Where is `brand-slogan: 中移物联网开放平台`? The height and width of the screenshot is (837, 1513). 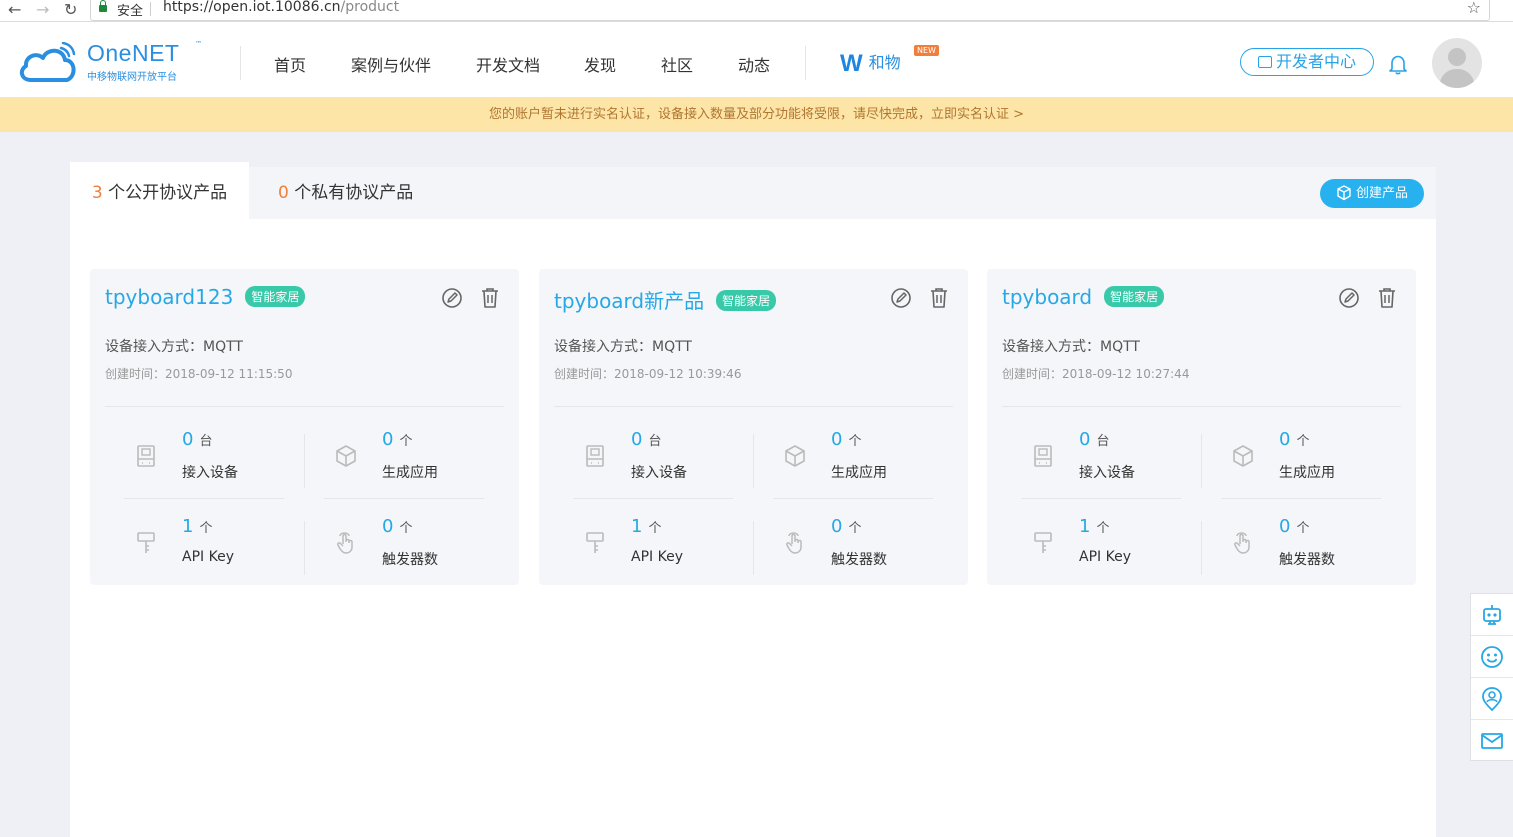
brand-slogan: 中移物联网开放平台 is located at coordinates (132, 77).